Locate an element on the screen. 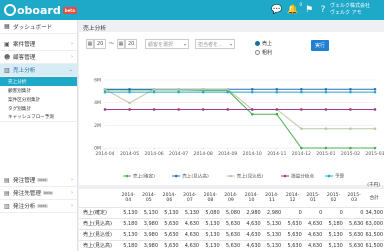 Image resolution: width=384 pixels, height=251 pixels. y-tick-label: 4M is located at coordinates (97, 103).